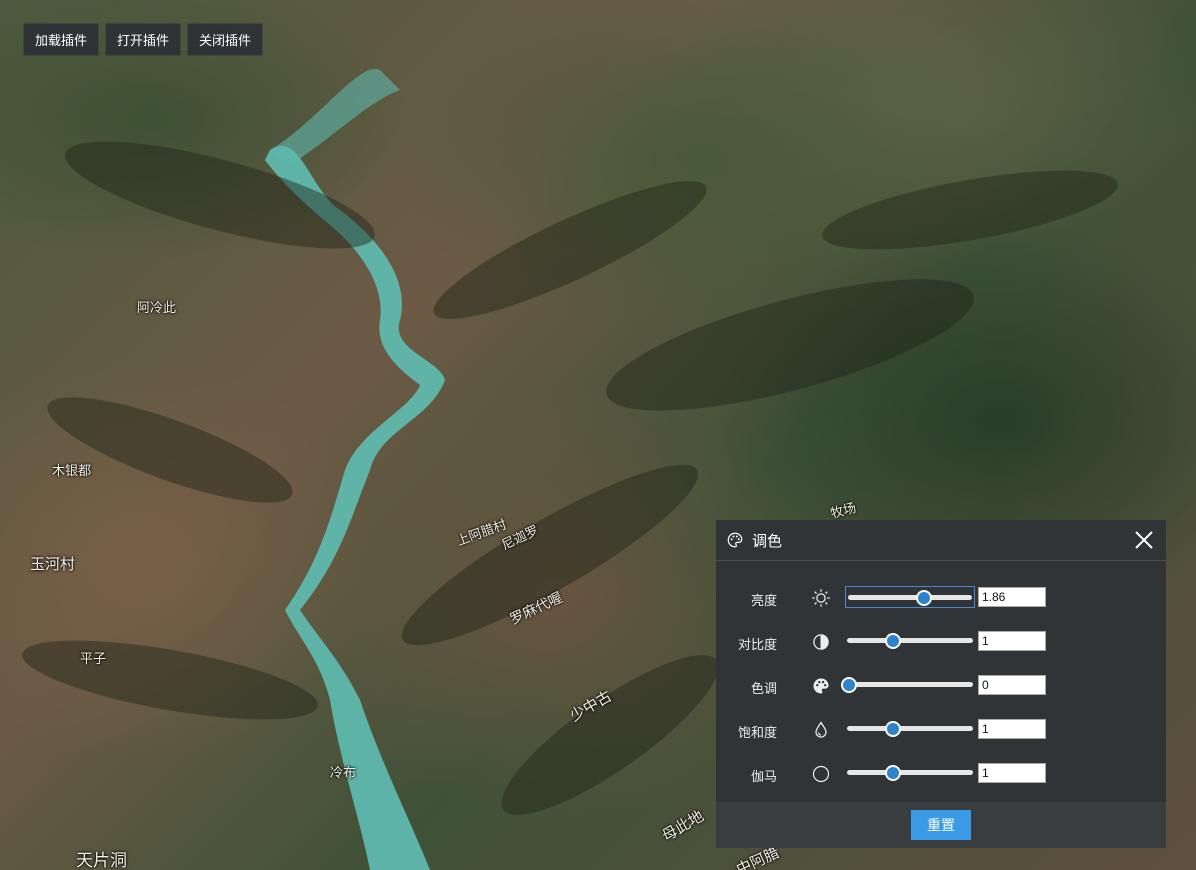 The width and height of the screenshot is (1196, 870). Describe the element at coordinates (821, 774) in the screenshot. I see `circle-icon` at that location.